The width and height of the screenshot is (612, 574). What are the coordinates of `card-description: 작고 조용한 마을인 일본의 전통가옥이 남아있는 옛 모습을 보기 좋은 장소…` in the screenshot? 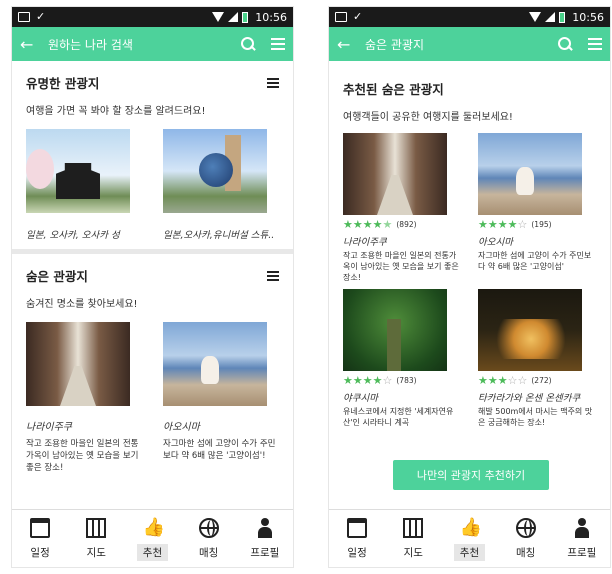 It's located at (401, 266).